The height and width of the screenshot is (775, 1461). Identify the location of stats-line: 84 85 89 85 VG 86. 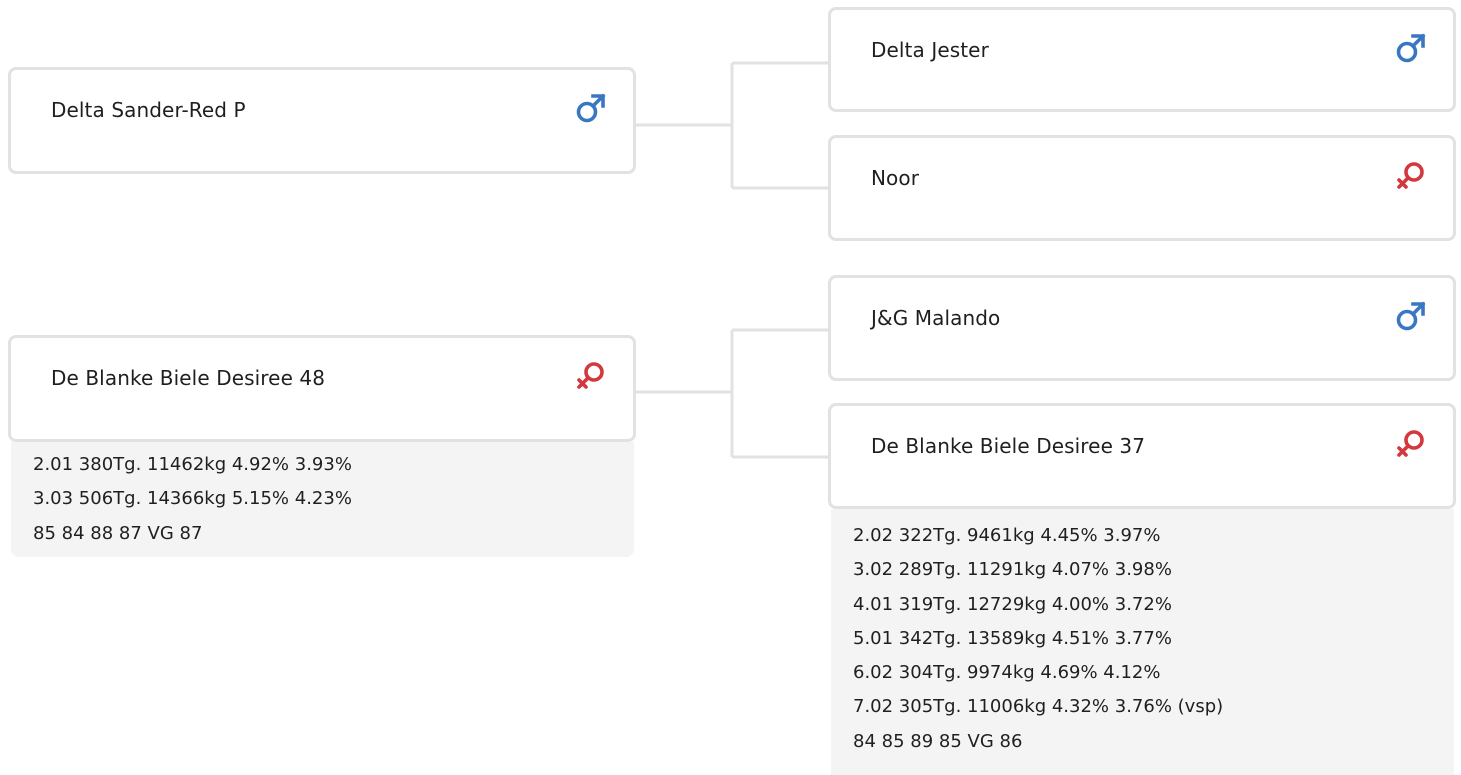
(938, 741).